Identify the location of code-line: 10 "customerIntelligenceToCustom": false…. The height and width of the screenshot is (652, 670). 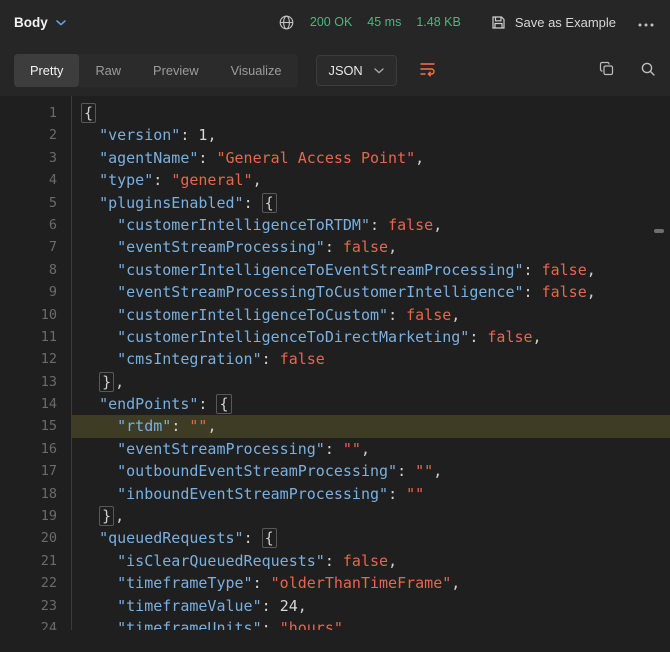
(335, 315).